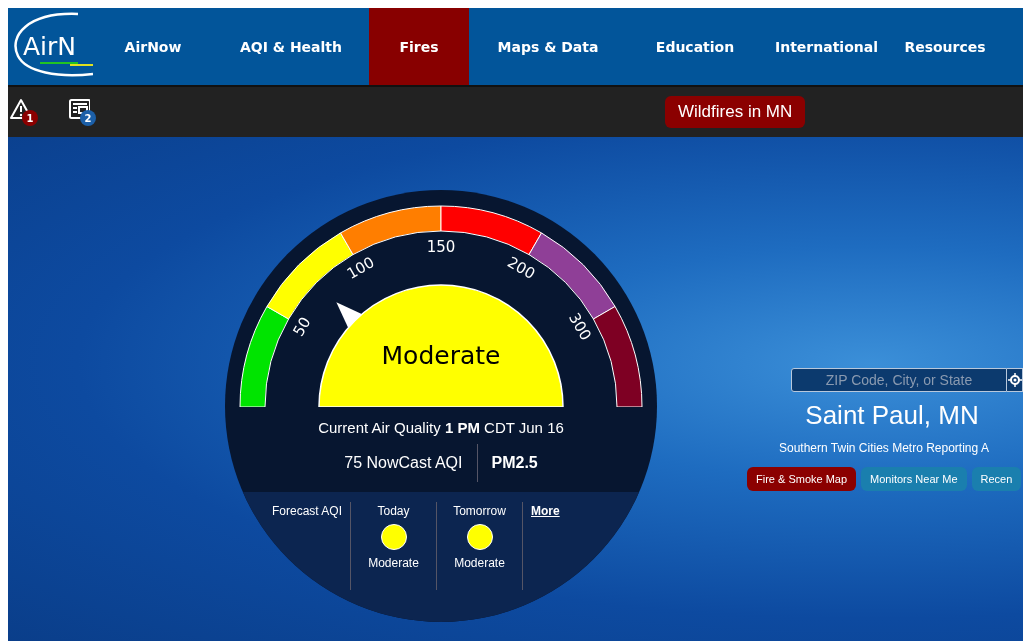 This screenshot has width=1023, height=641. What do you see at coordinates (441, 427) in the screenshot?
I see `current-air-quality: Current Air Quality 1 PM CDT Jun 16` at bounding box center [441, 427].